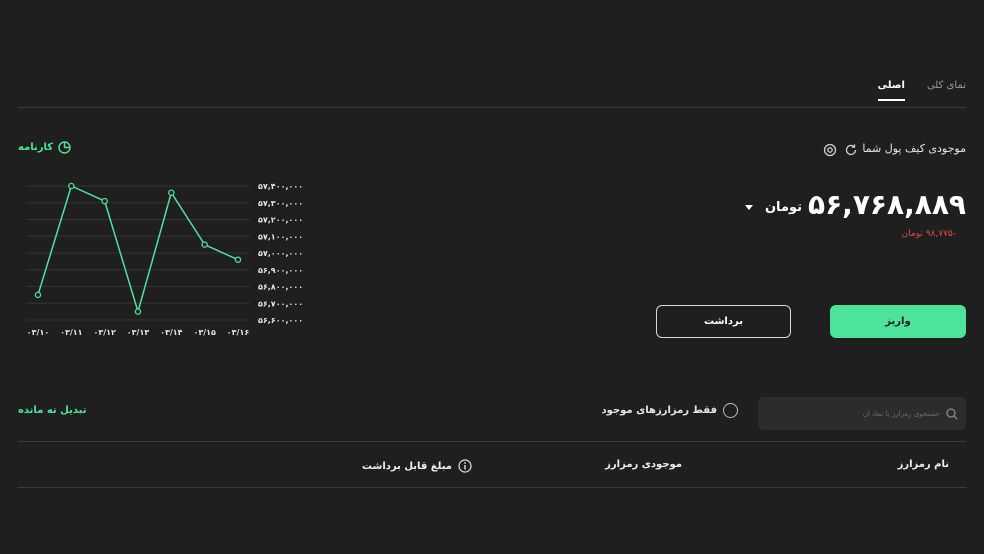 This screenshot has width=984, height=554. What do you see at coordinates (280, 220) in the screenshot?
I see `y-tick-label: ۵۷,۲۰۰,۰۰۰` at bounding box center [280, 220].